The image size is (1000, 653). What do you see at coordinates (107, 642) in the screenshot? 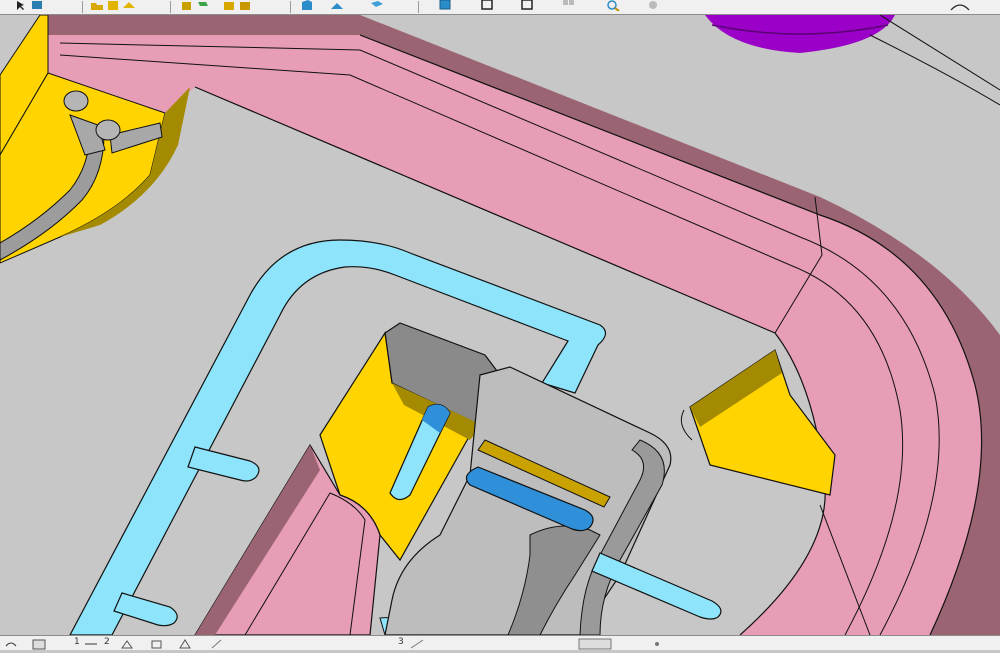
I see `layer-2-label: 2` at bounding box center [107, 642].